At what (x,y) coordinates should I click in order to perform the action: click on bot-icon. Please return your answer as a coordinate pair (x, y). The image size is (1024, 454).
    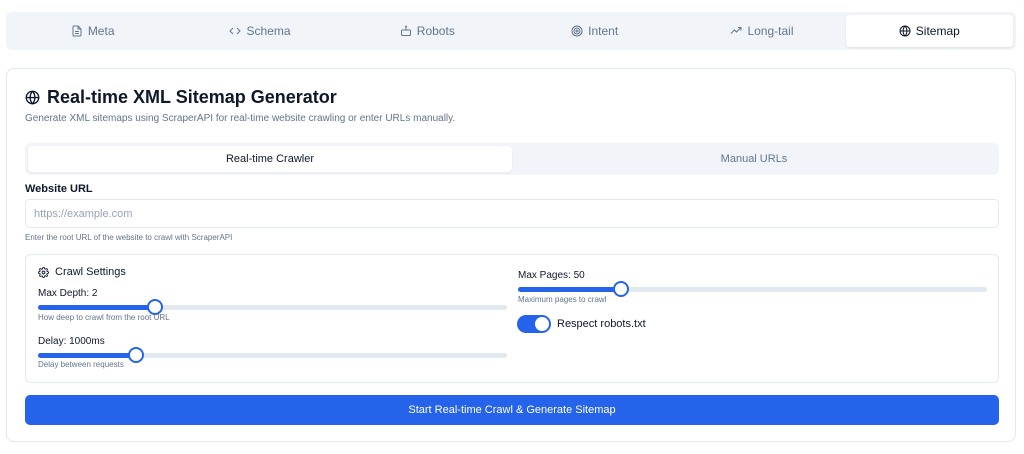
    Looking at the image, I should click on (405, 30).